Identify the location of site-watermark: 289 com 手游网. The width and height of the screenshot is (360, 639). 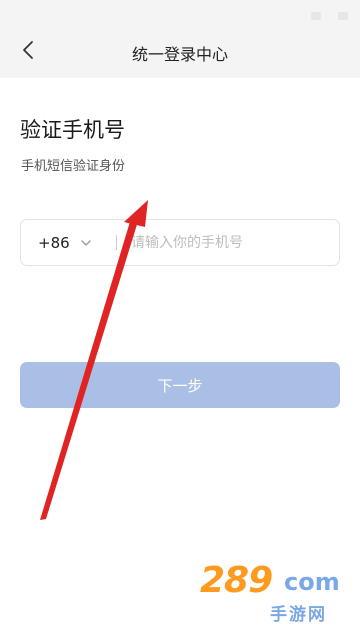
(275, 596).